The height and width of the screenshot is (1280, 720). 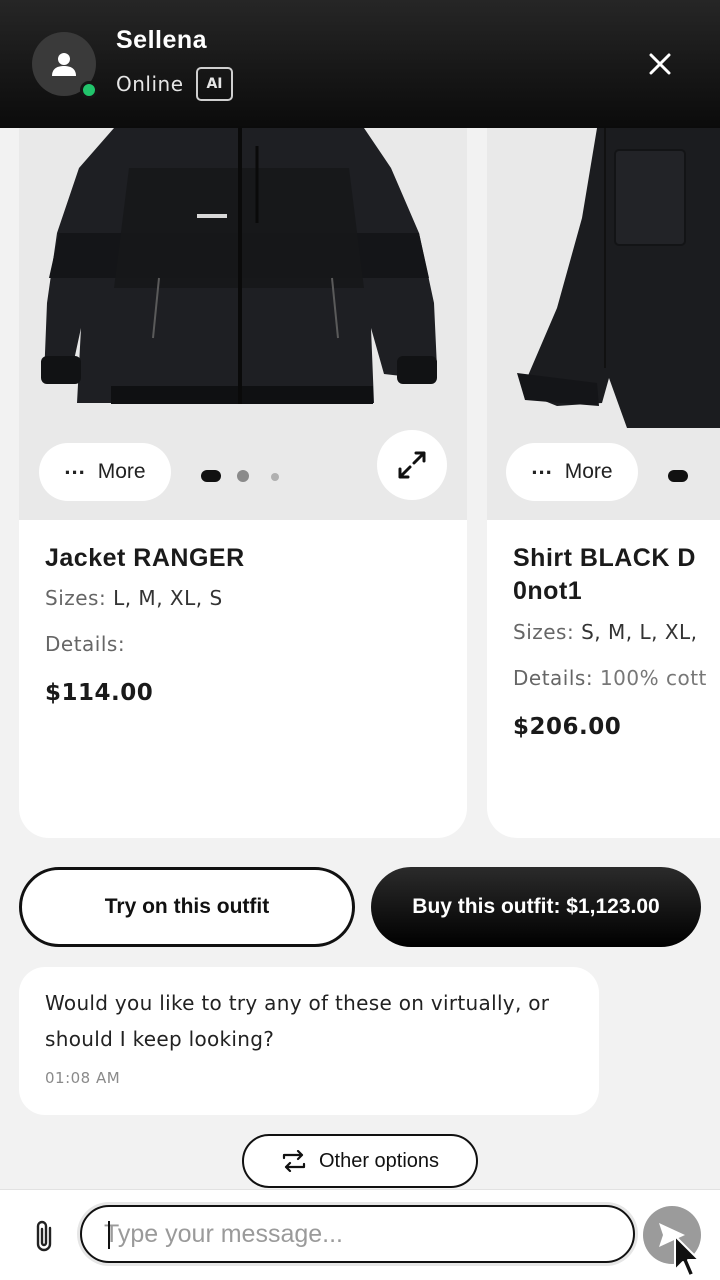 What do you see at coordinates (536, 907) in the screenshot?
I see `buy-outfit-button: Buy this outfit: $1,123.00` at bounding box center [536, 907].